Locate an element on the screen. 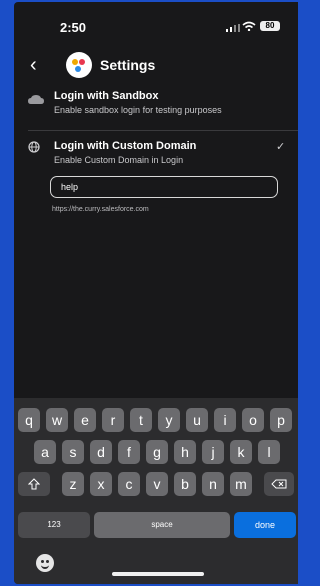 This screenshot has height=586, width=320. app-logo-icon is located at coordinates (79, 65).